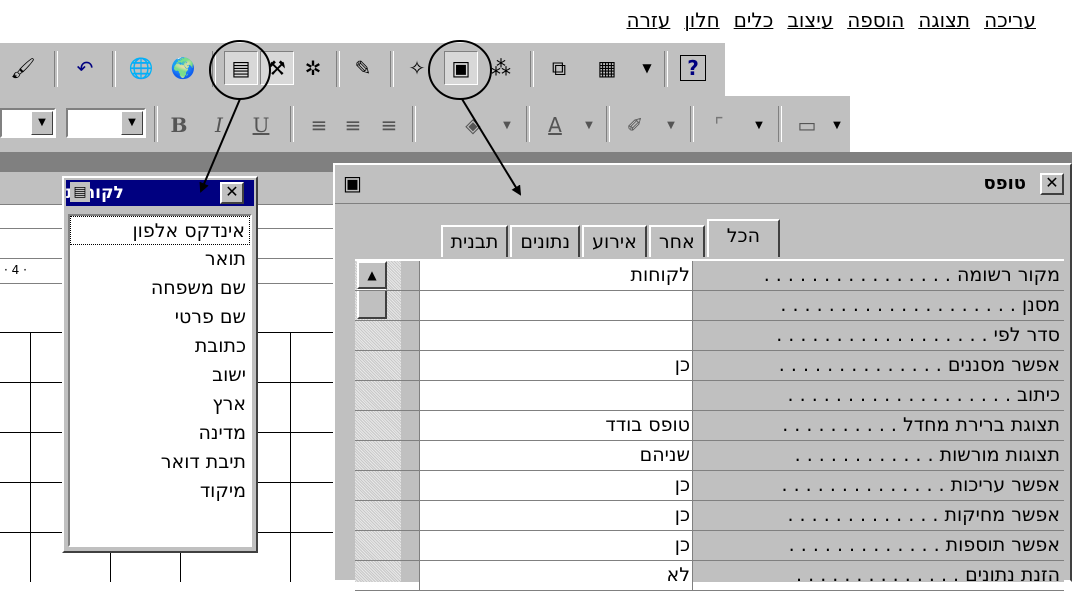 Image resolution: width=1072 pixels, height=591 pixels. Describe the element at coordinates (921, 425) in the screenshot. I see `property-label: תצוגת ברירת מחדל . . . . . . . . . .` at that location.